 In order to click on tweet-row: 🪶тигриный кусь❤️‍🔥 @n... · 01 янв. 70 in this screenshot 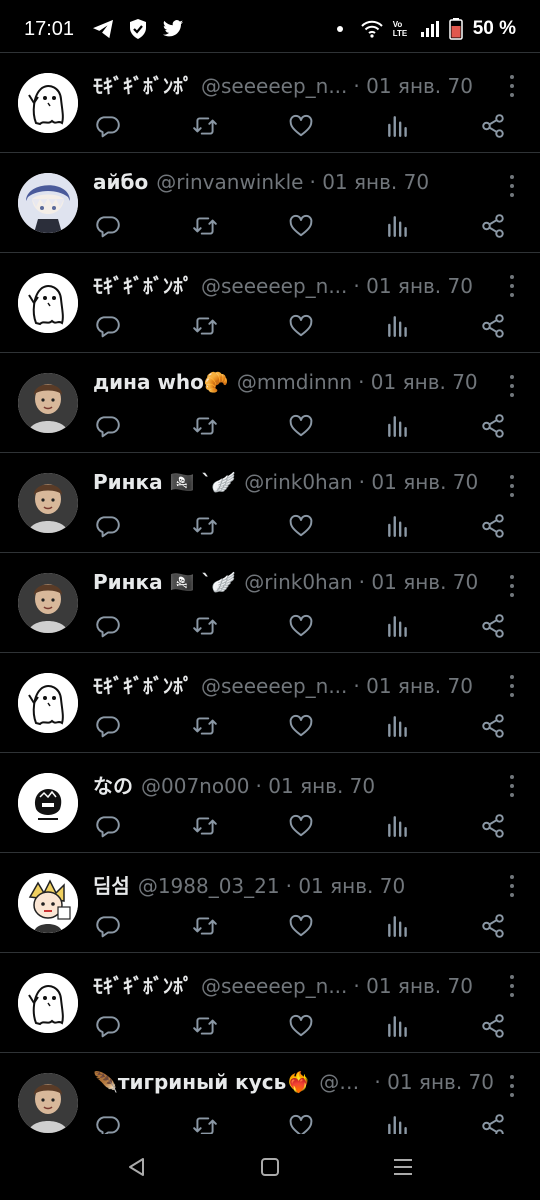, I will do `click(270, 1093)`.